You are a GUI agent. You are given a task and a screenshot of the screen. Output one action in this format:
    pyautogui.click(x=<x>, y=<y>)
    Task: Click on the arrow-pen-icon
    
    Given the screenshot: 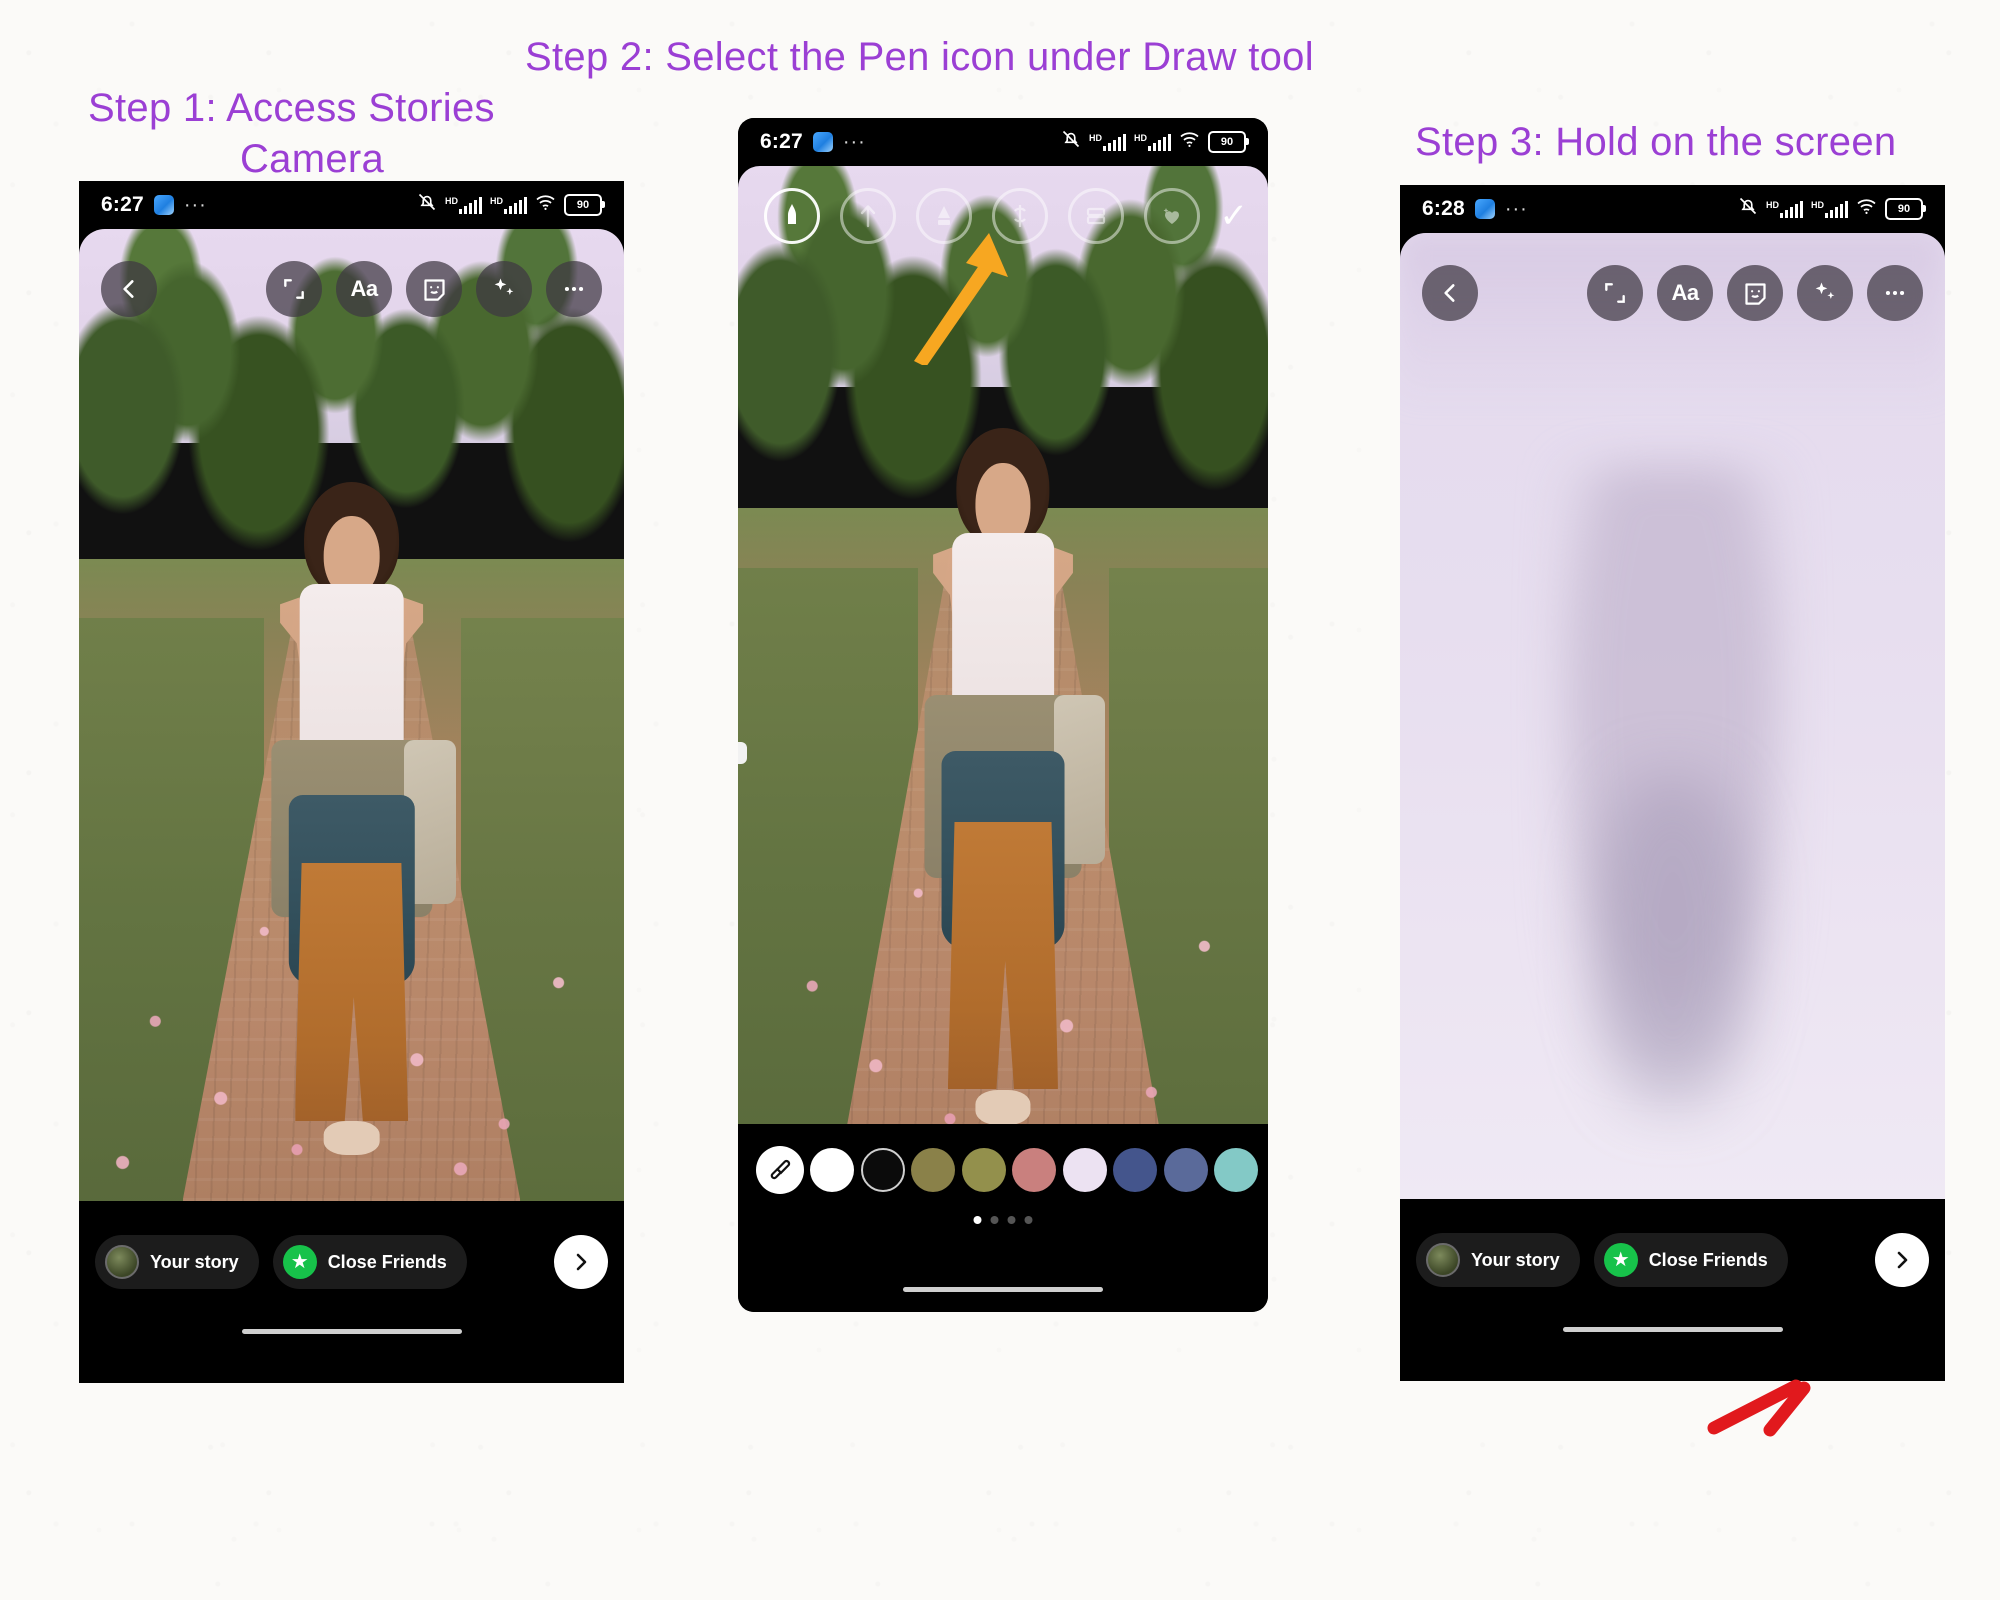 What is the action you would take?
    pyautogui.click(x=867, y=216)
    